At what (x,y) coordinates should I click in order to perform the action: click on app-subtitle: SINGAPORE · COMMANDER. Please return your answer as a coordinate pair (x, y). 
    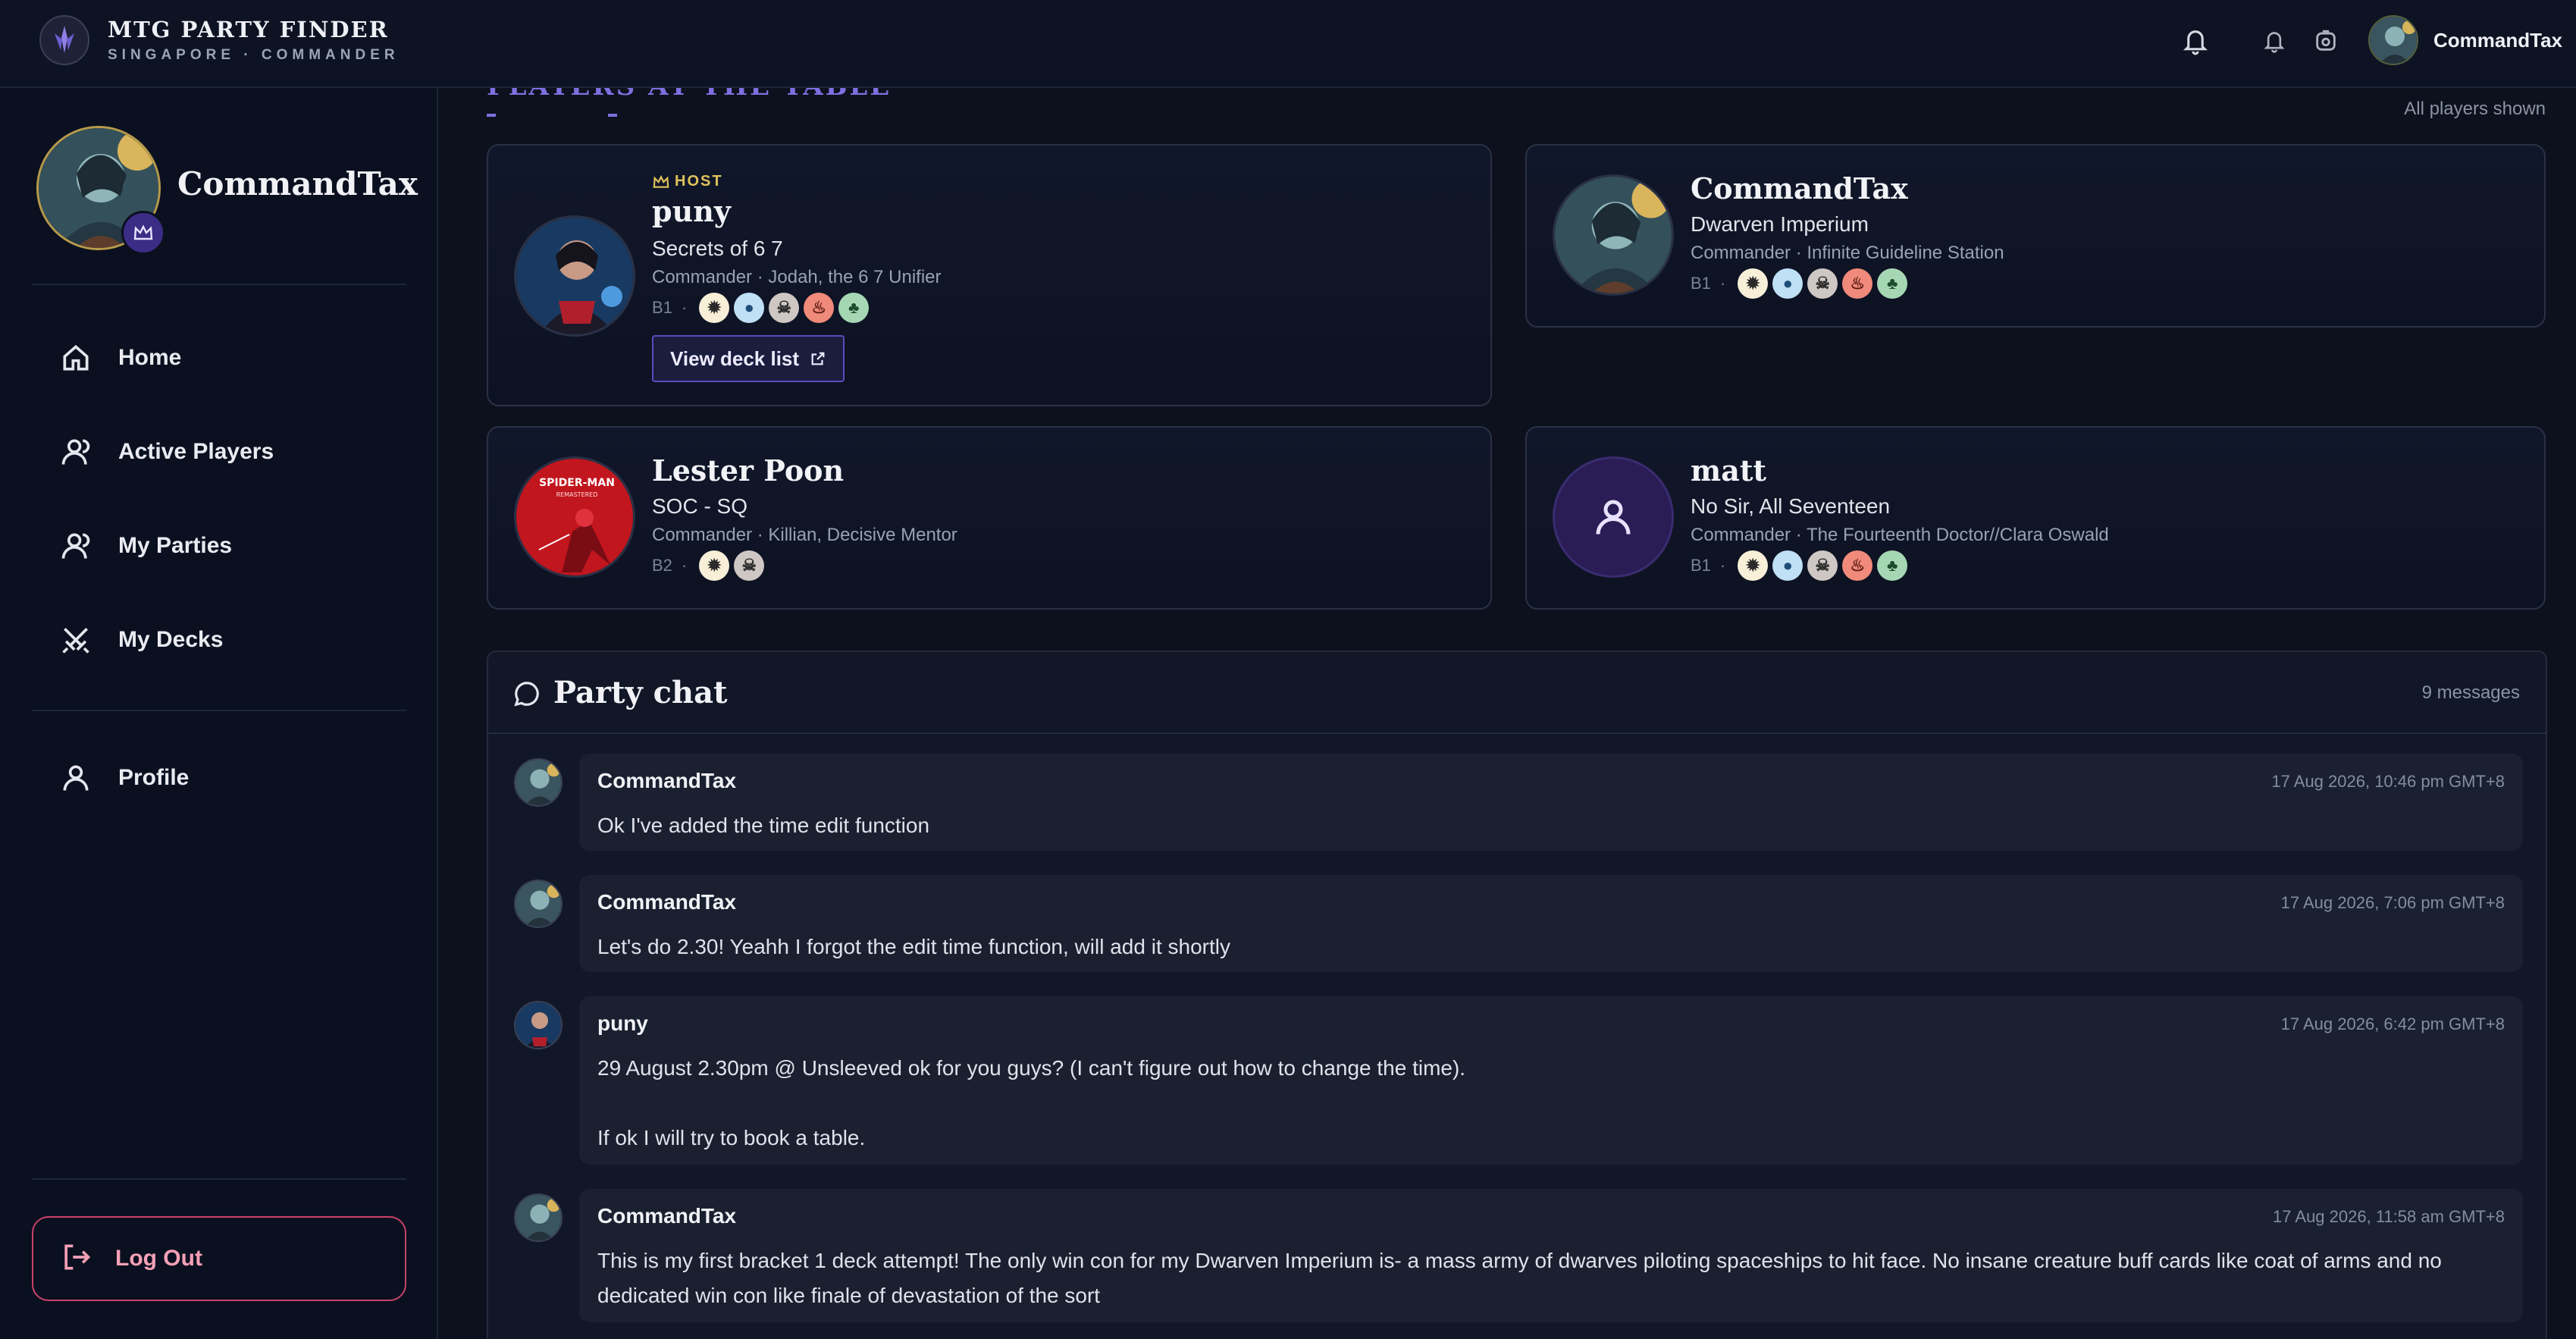
    Looking at the image, I should click on (254, 55).